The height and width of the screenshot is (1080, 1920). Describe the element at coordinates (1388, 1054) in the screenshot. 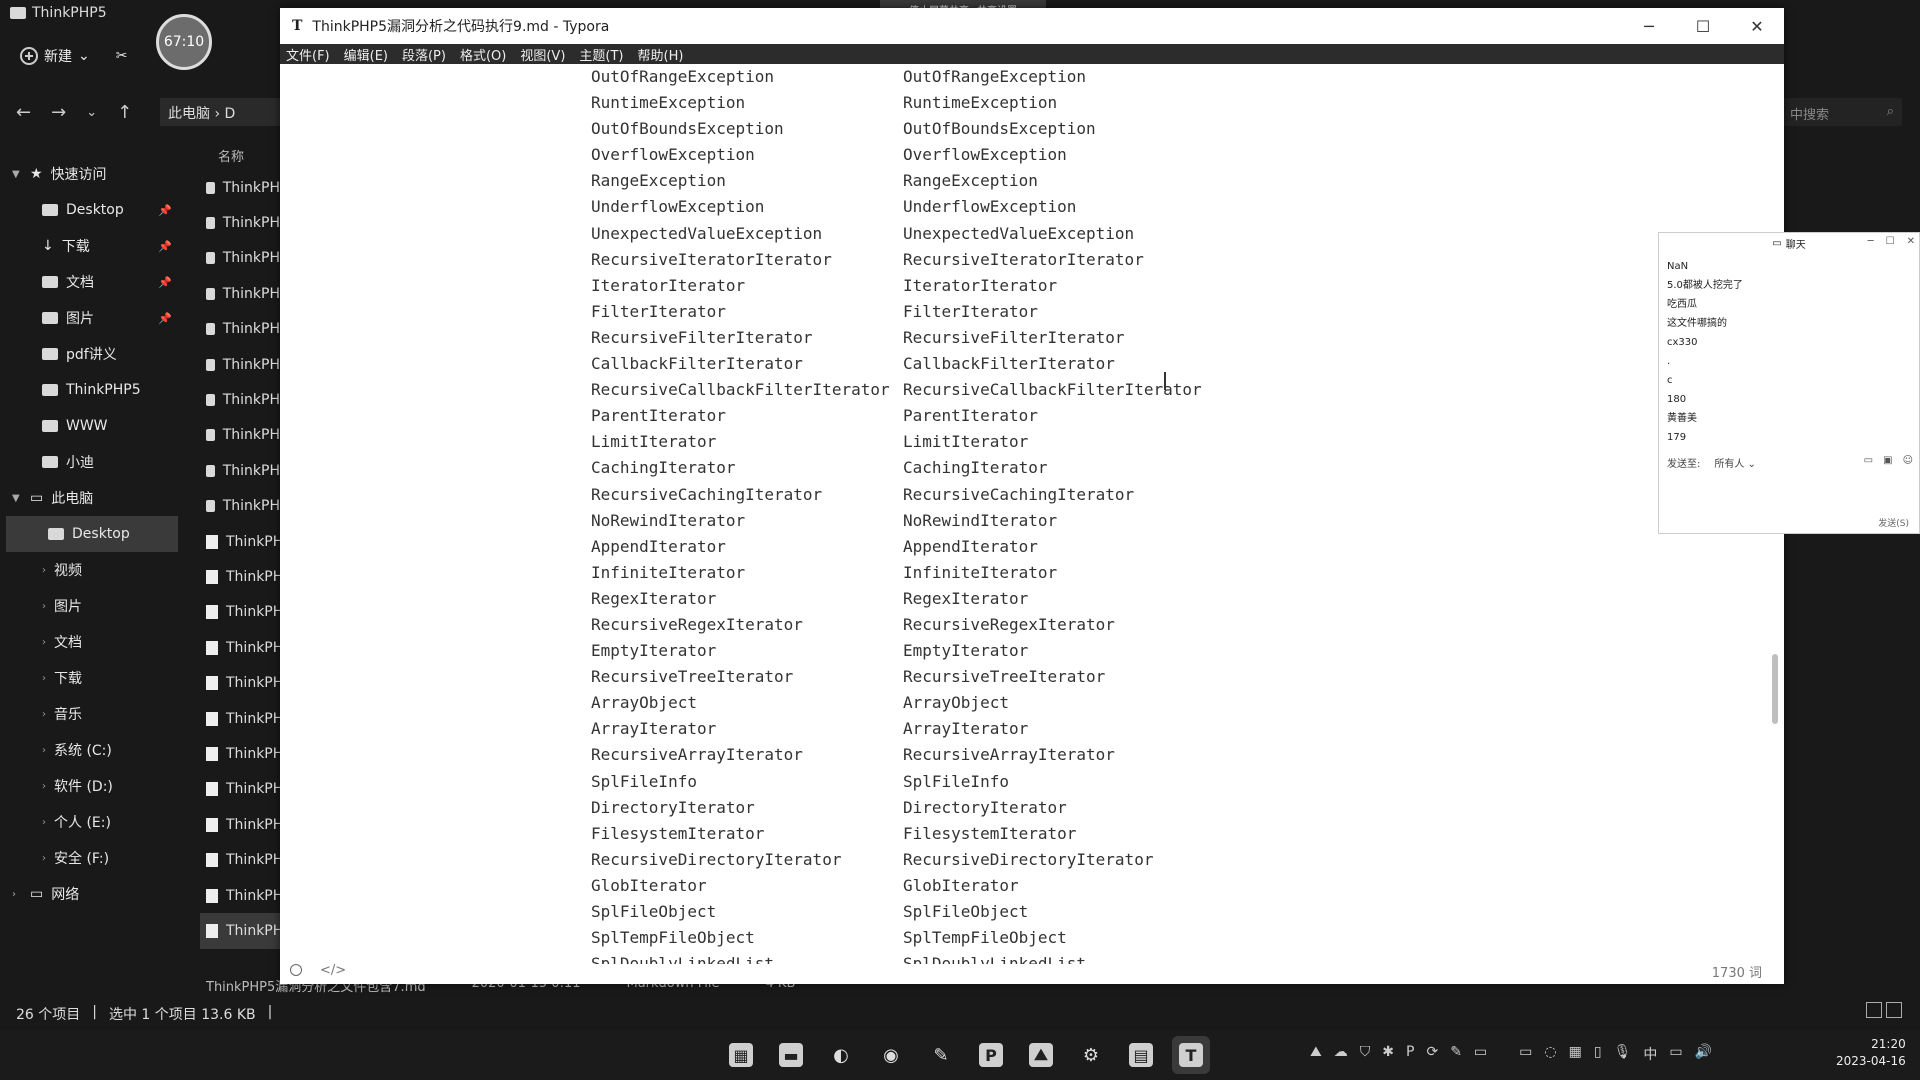

I see `tray-gear-icon: ✱` at that location.